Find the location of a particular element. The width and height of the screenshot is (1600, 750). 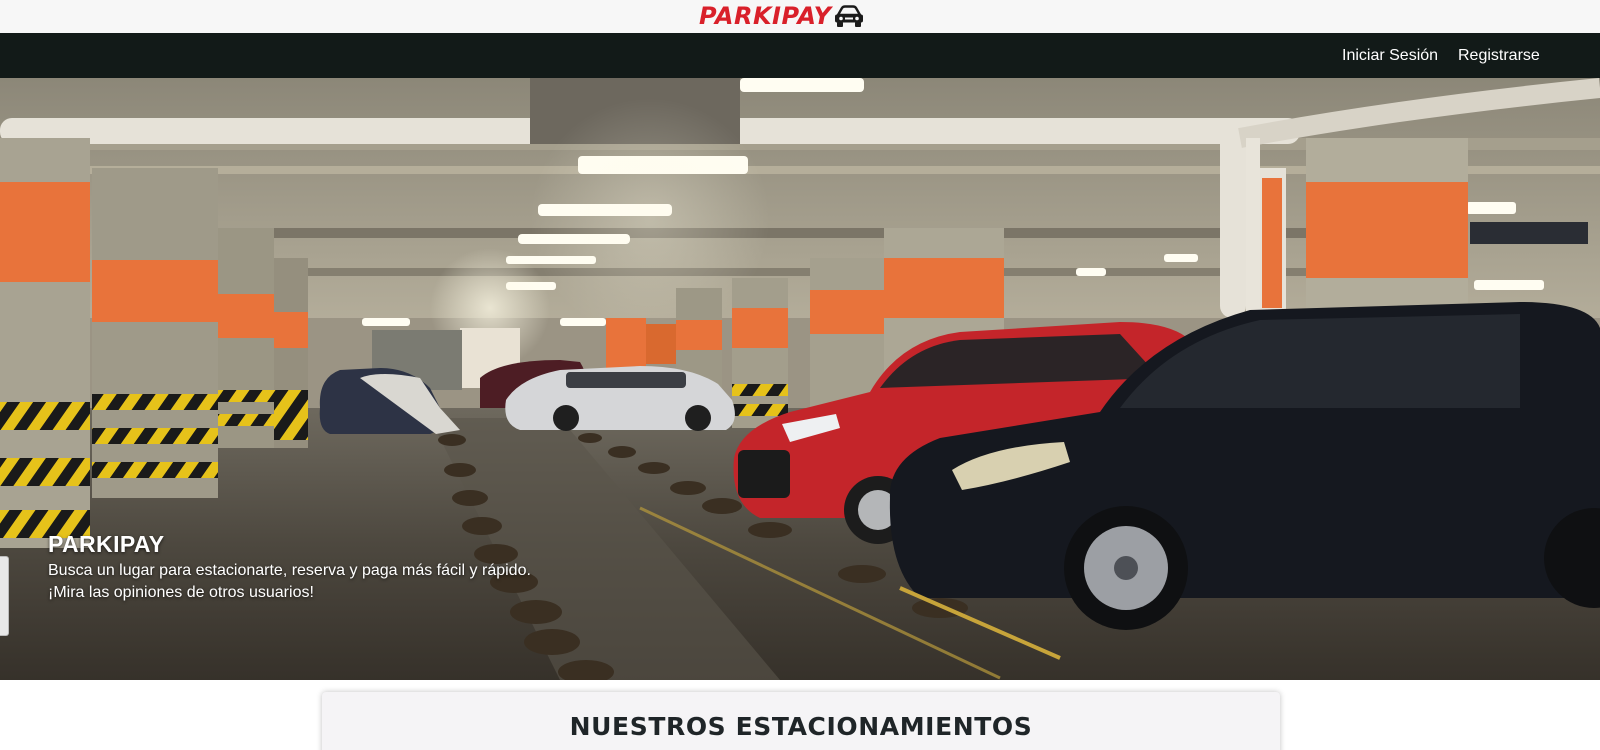

brand-logo: PARKIPAY is located at coordinates (782, 16).